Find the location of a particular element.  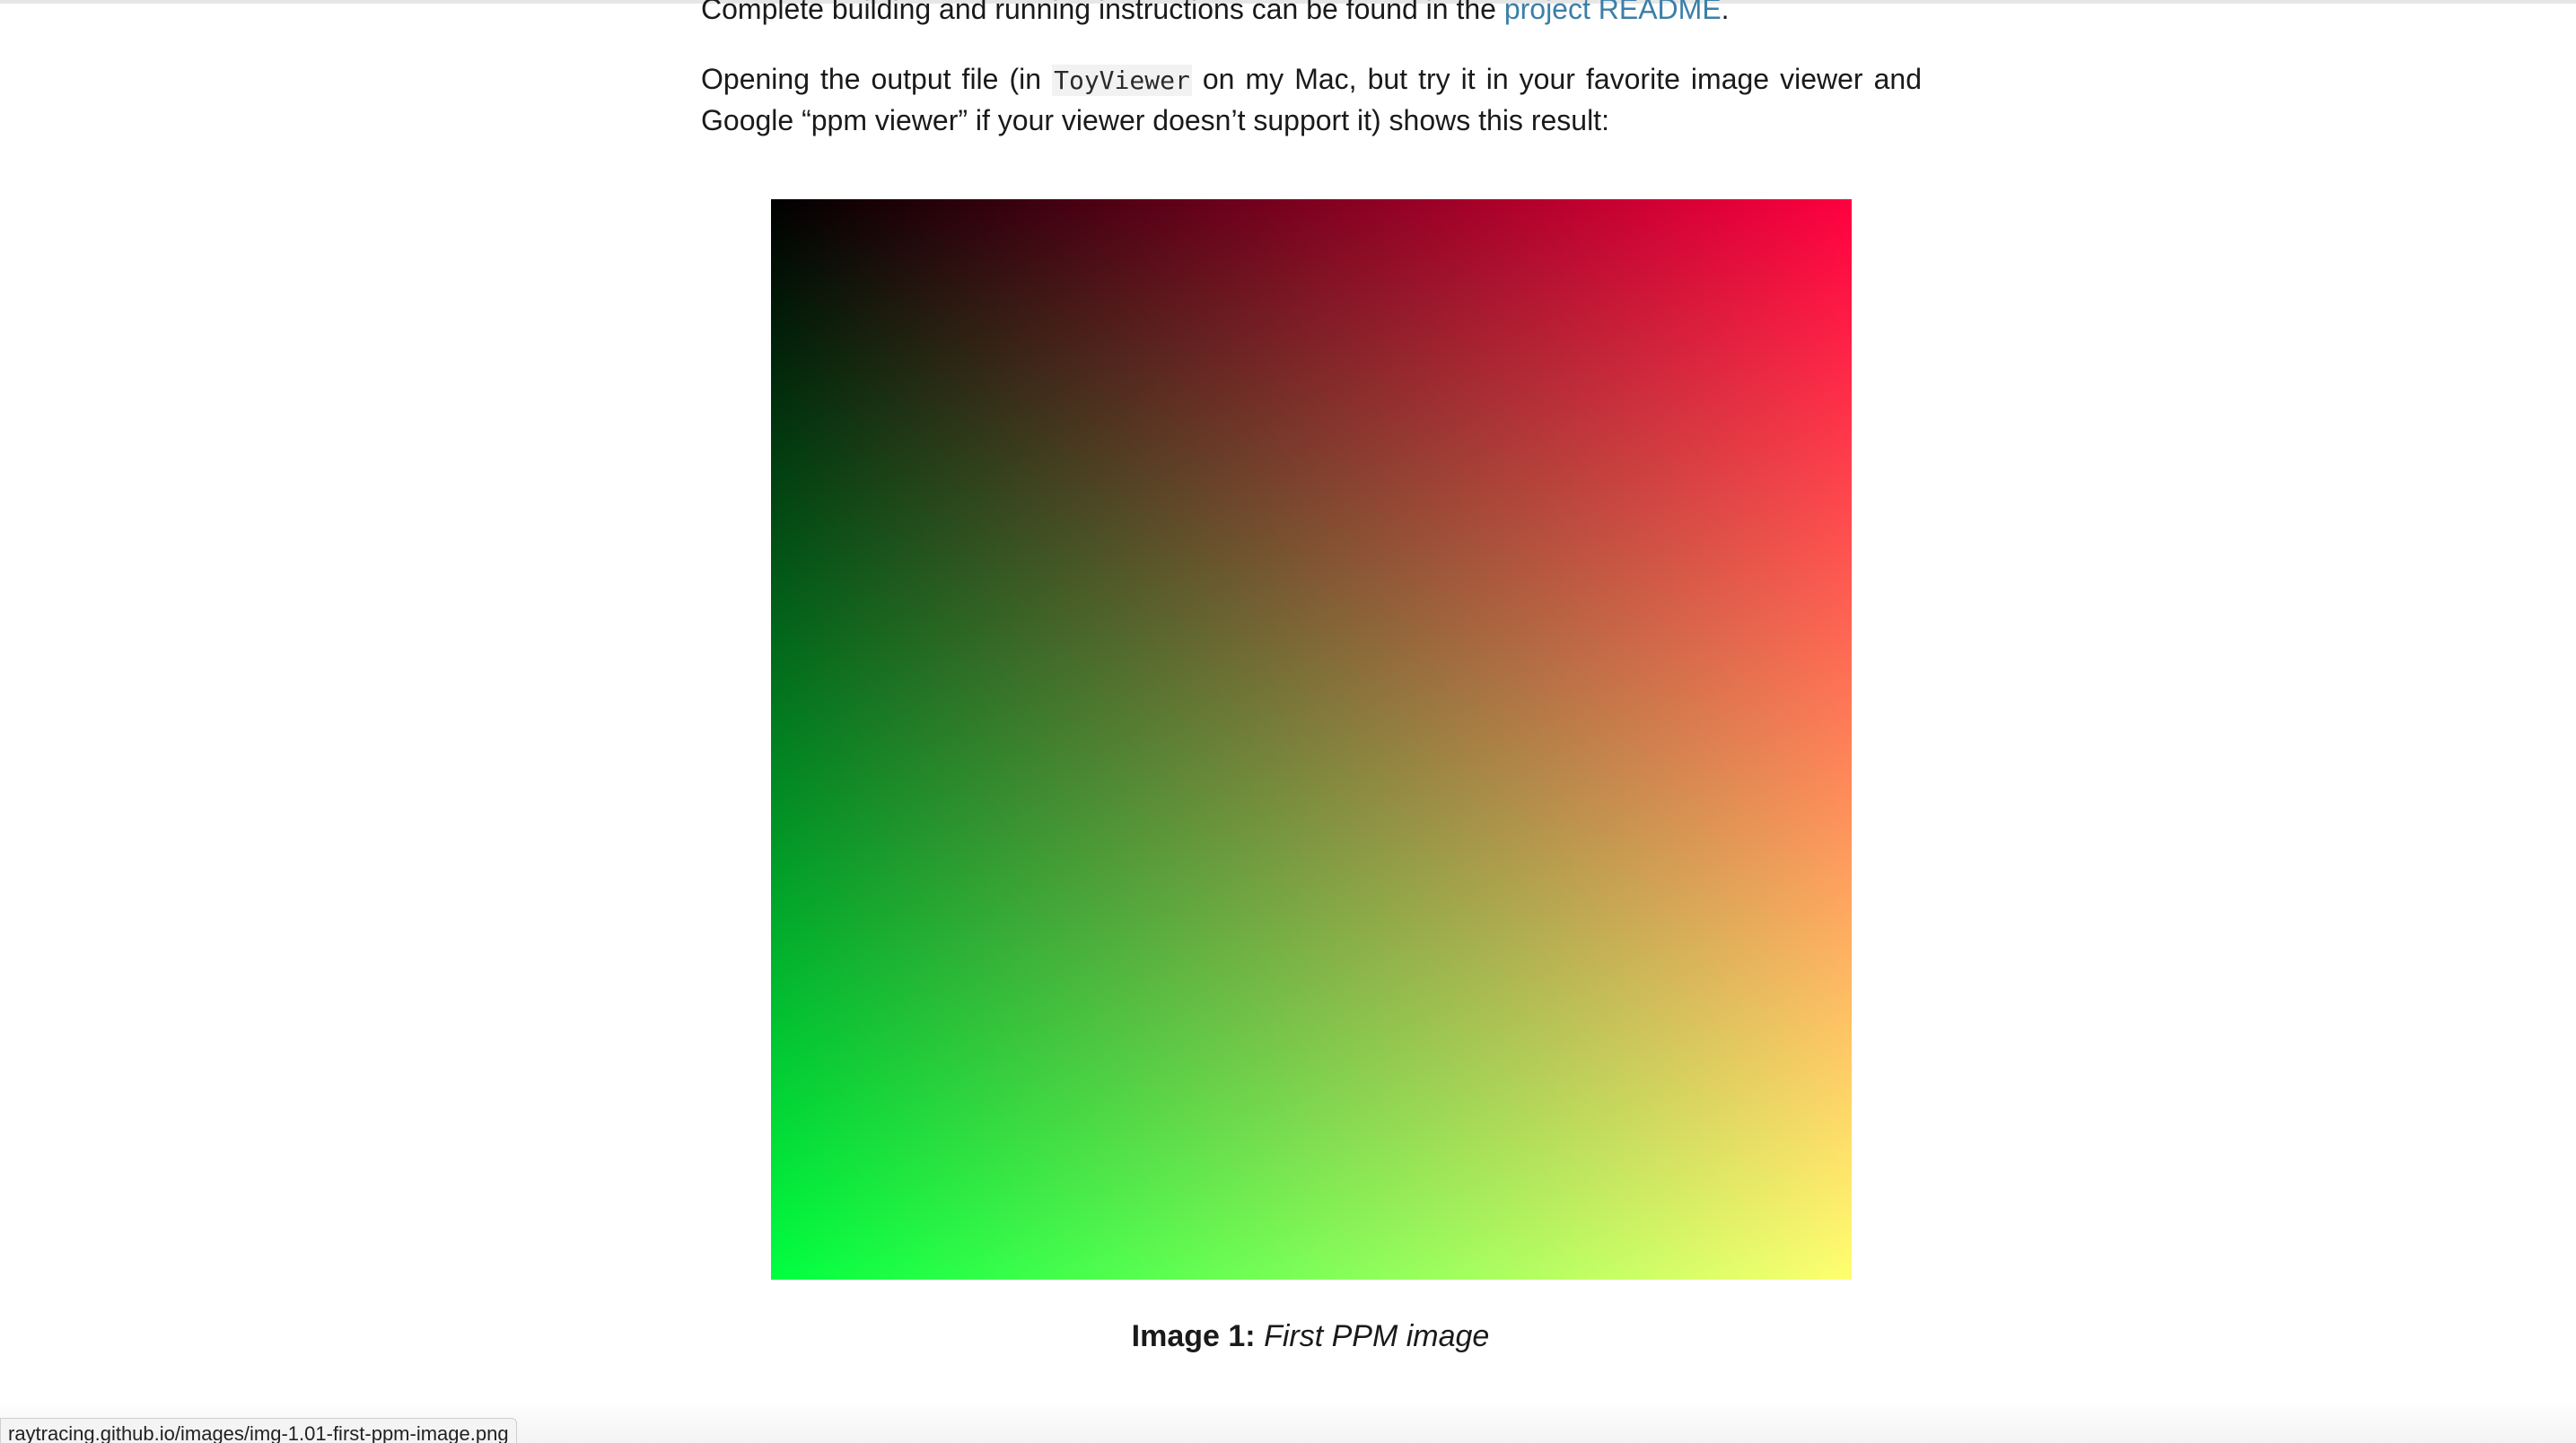

paragraph-text-end: . is located at coordinates (1725, 12).